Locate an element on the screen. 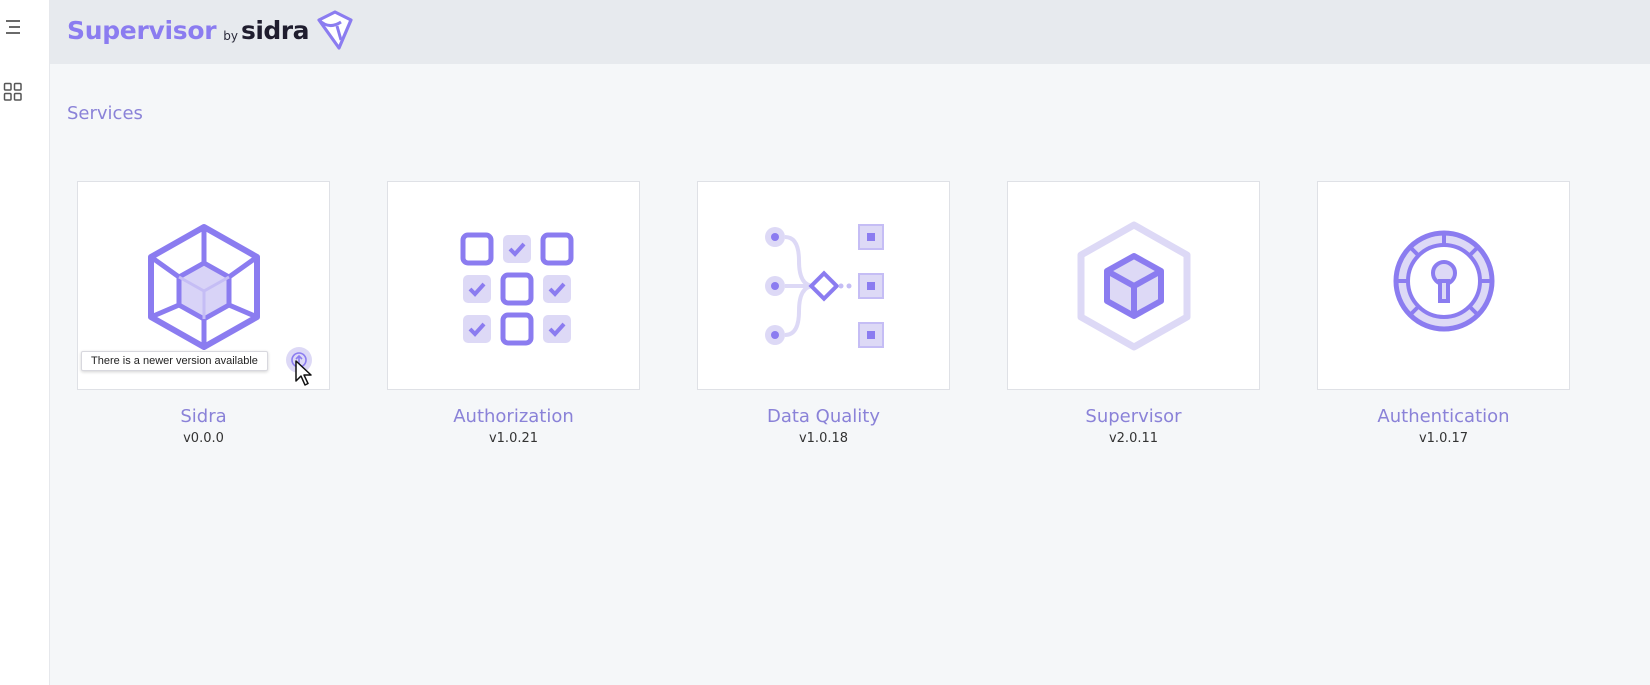 The image size is (1650, 685). service-version: v0.0.0 is located at coordinates (203, 438).